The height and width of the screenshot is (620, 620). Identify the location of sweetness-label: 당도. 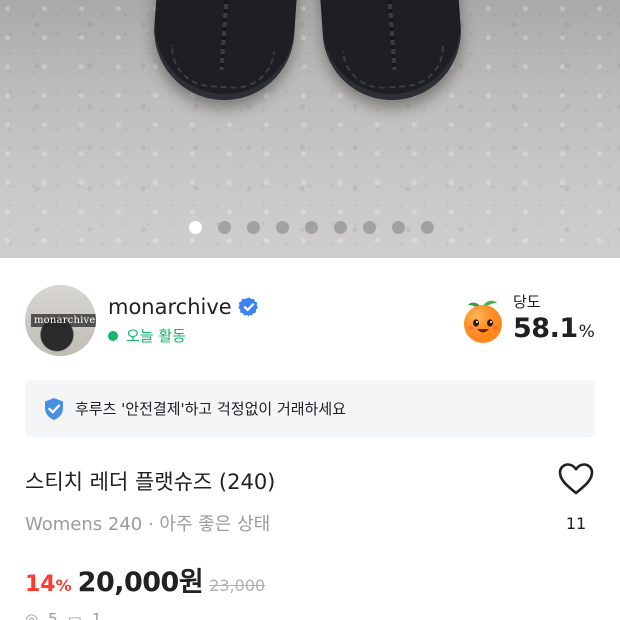
(527, 302).